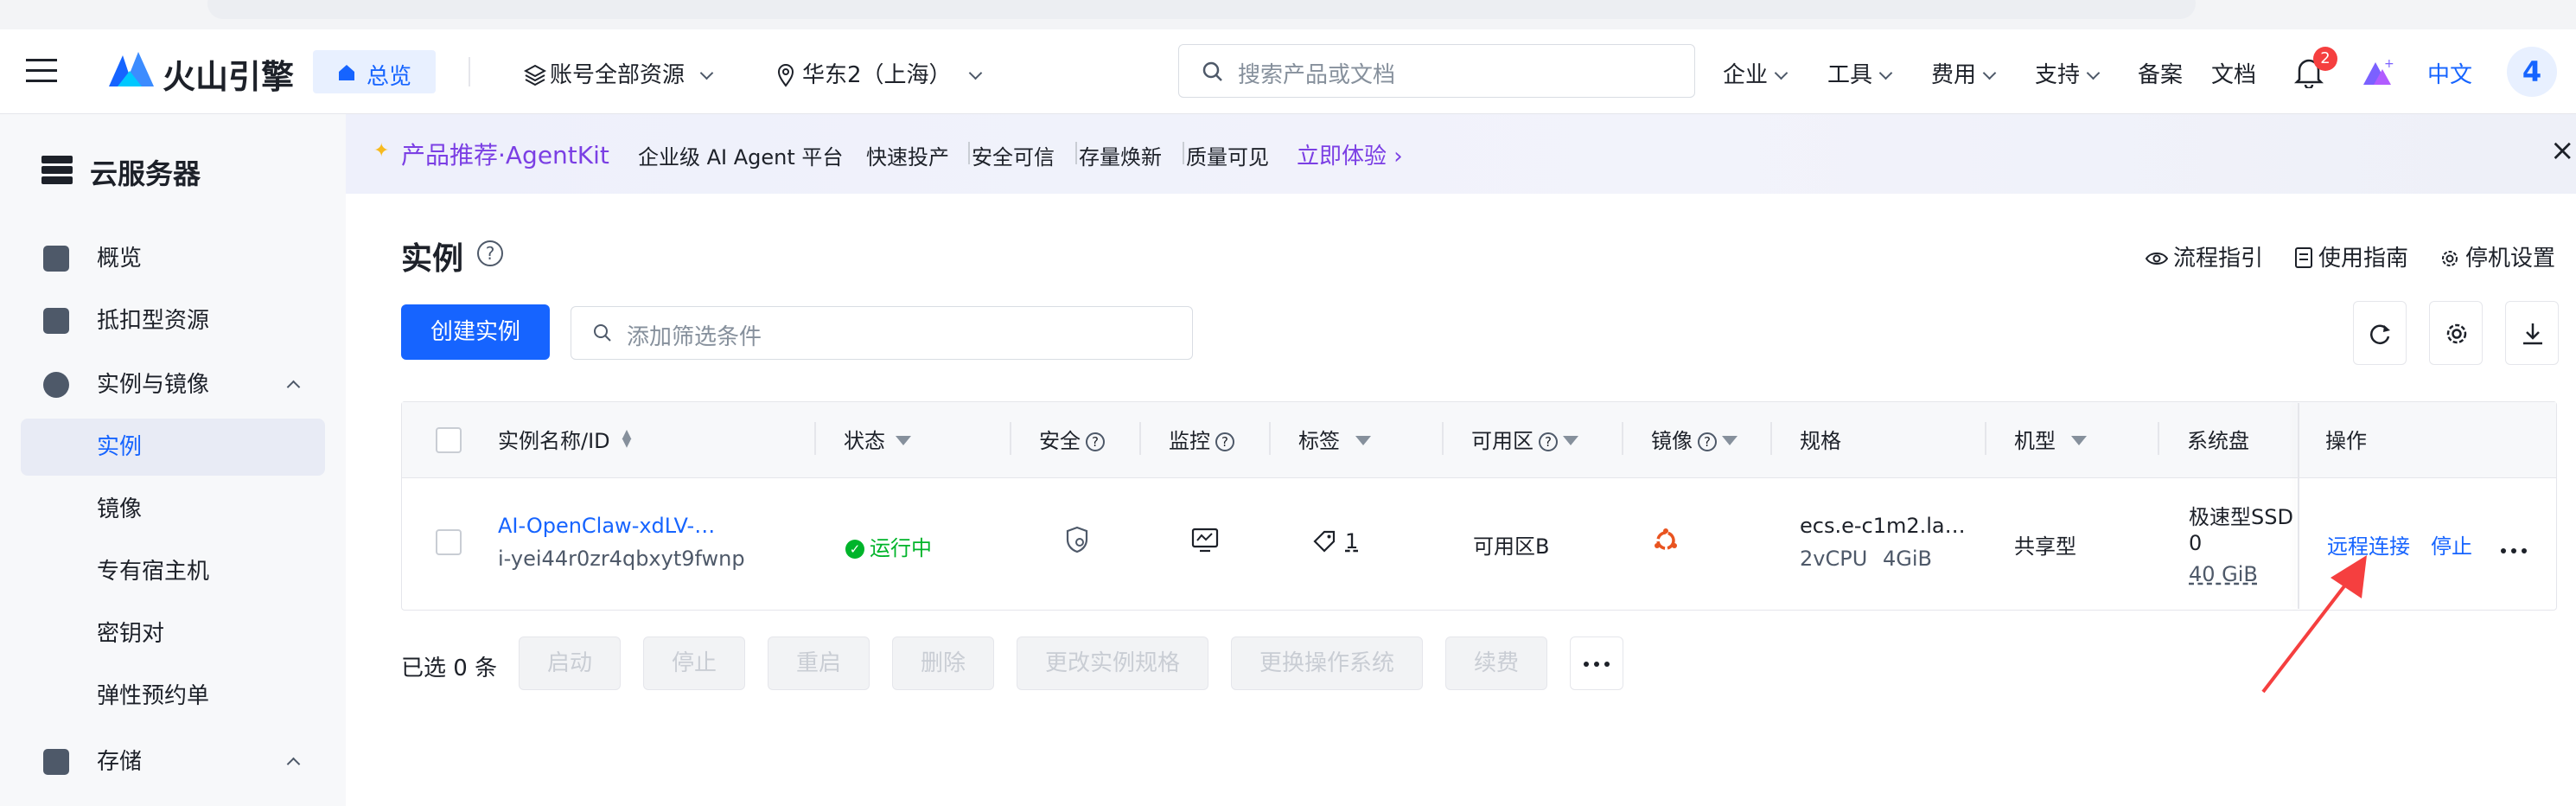  I want to click on menu-docs: 文档, so click(2233, 73).